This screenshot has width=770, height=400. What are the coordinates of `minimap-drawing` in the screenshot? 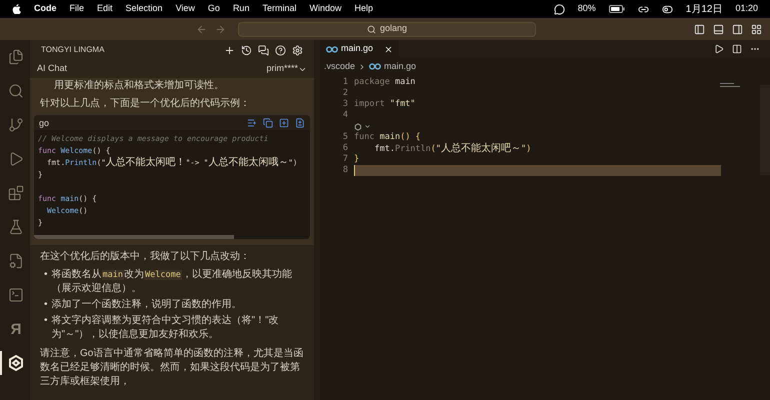 It's located at (730, 86).